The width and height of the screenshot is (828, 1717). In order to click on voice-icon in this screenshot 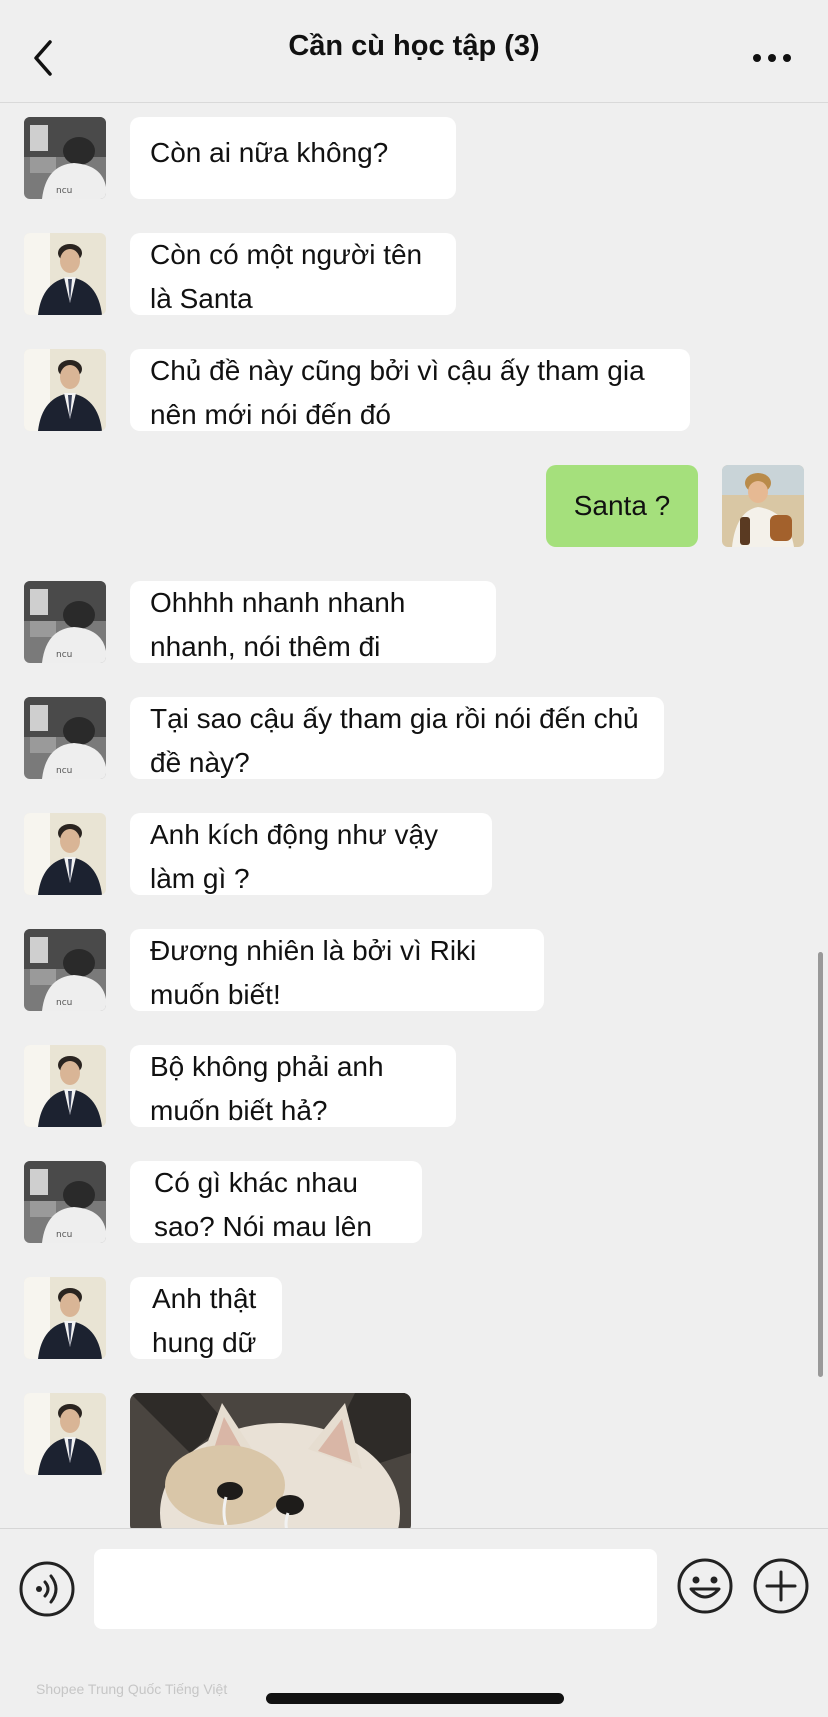, I will do `click(47, 1589)`.